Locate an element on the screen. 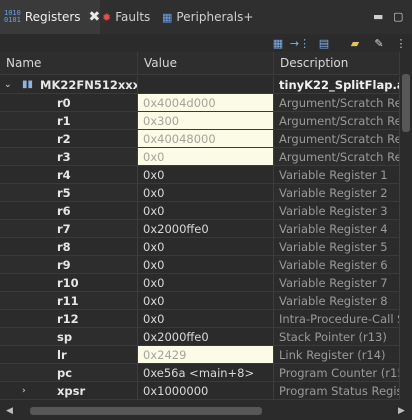 The image size is (412, 420). register-description: Variable Register 5 is located at coordinates (337, 247).